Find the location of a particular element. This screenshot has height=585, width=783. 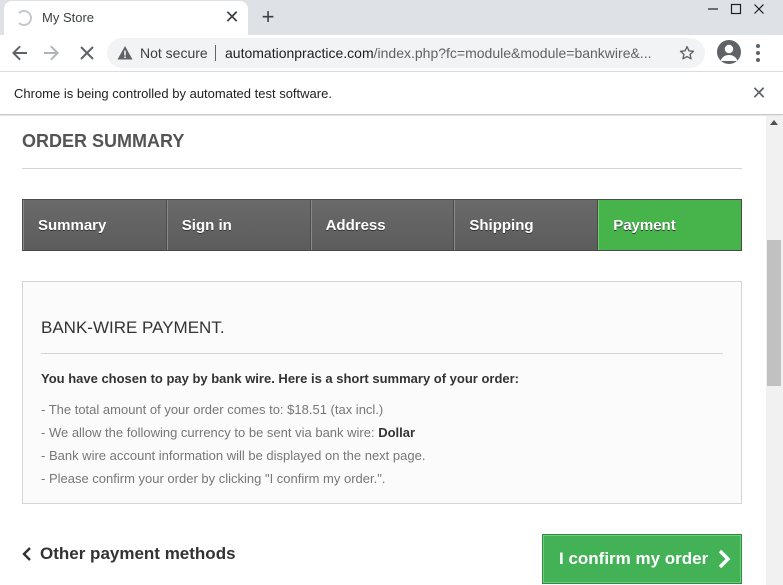

close-window-icon is located at coordinates (759, 9).